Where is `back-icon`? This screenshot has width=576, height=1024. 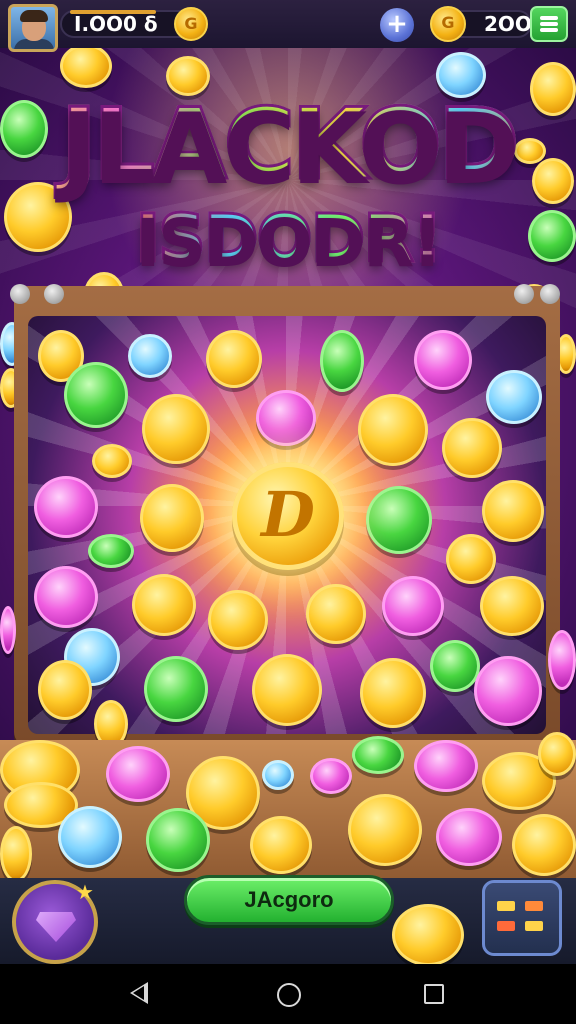 back-icon is located at coordinates (139, 993).